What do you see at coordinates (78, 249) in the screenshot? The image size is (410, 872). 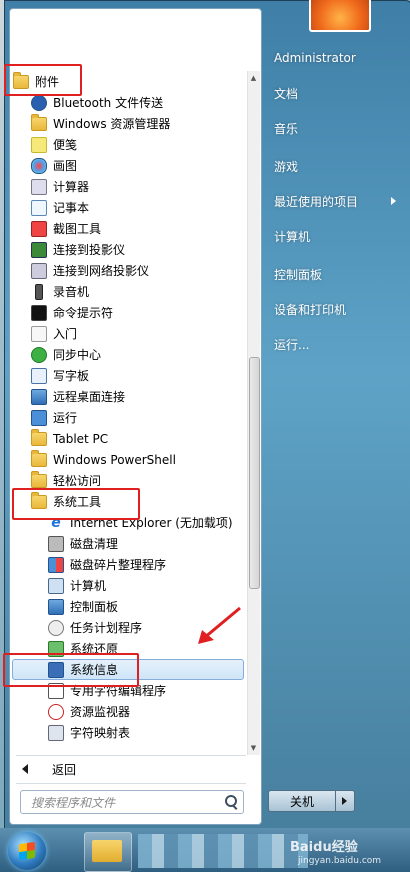 I see `list-item: 连接到投影仪` at bounding box center [78, 249].